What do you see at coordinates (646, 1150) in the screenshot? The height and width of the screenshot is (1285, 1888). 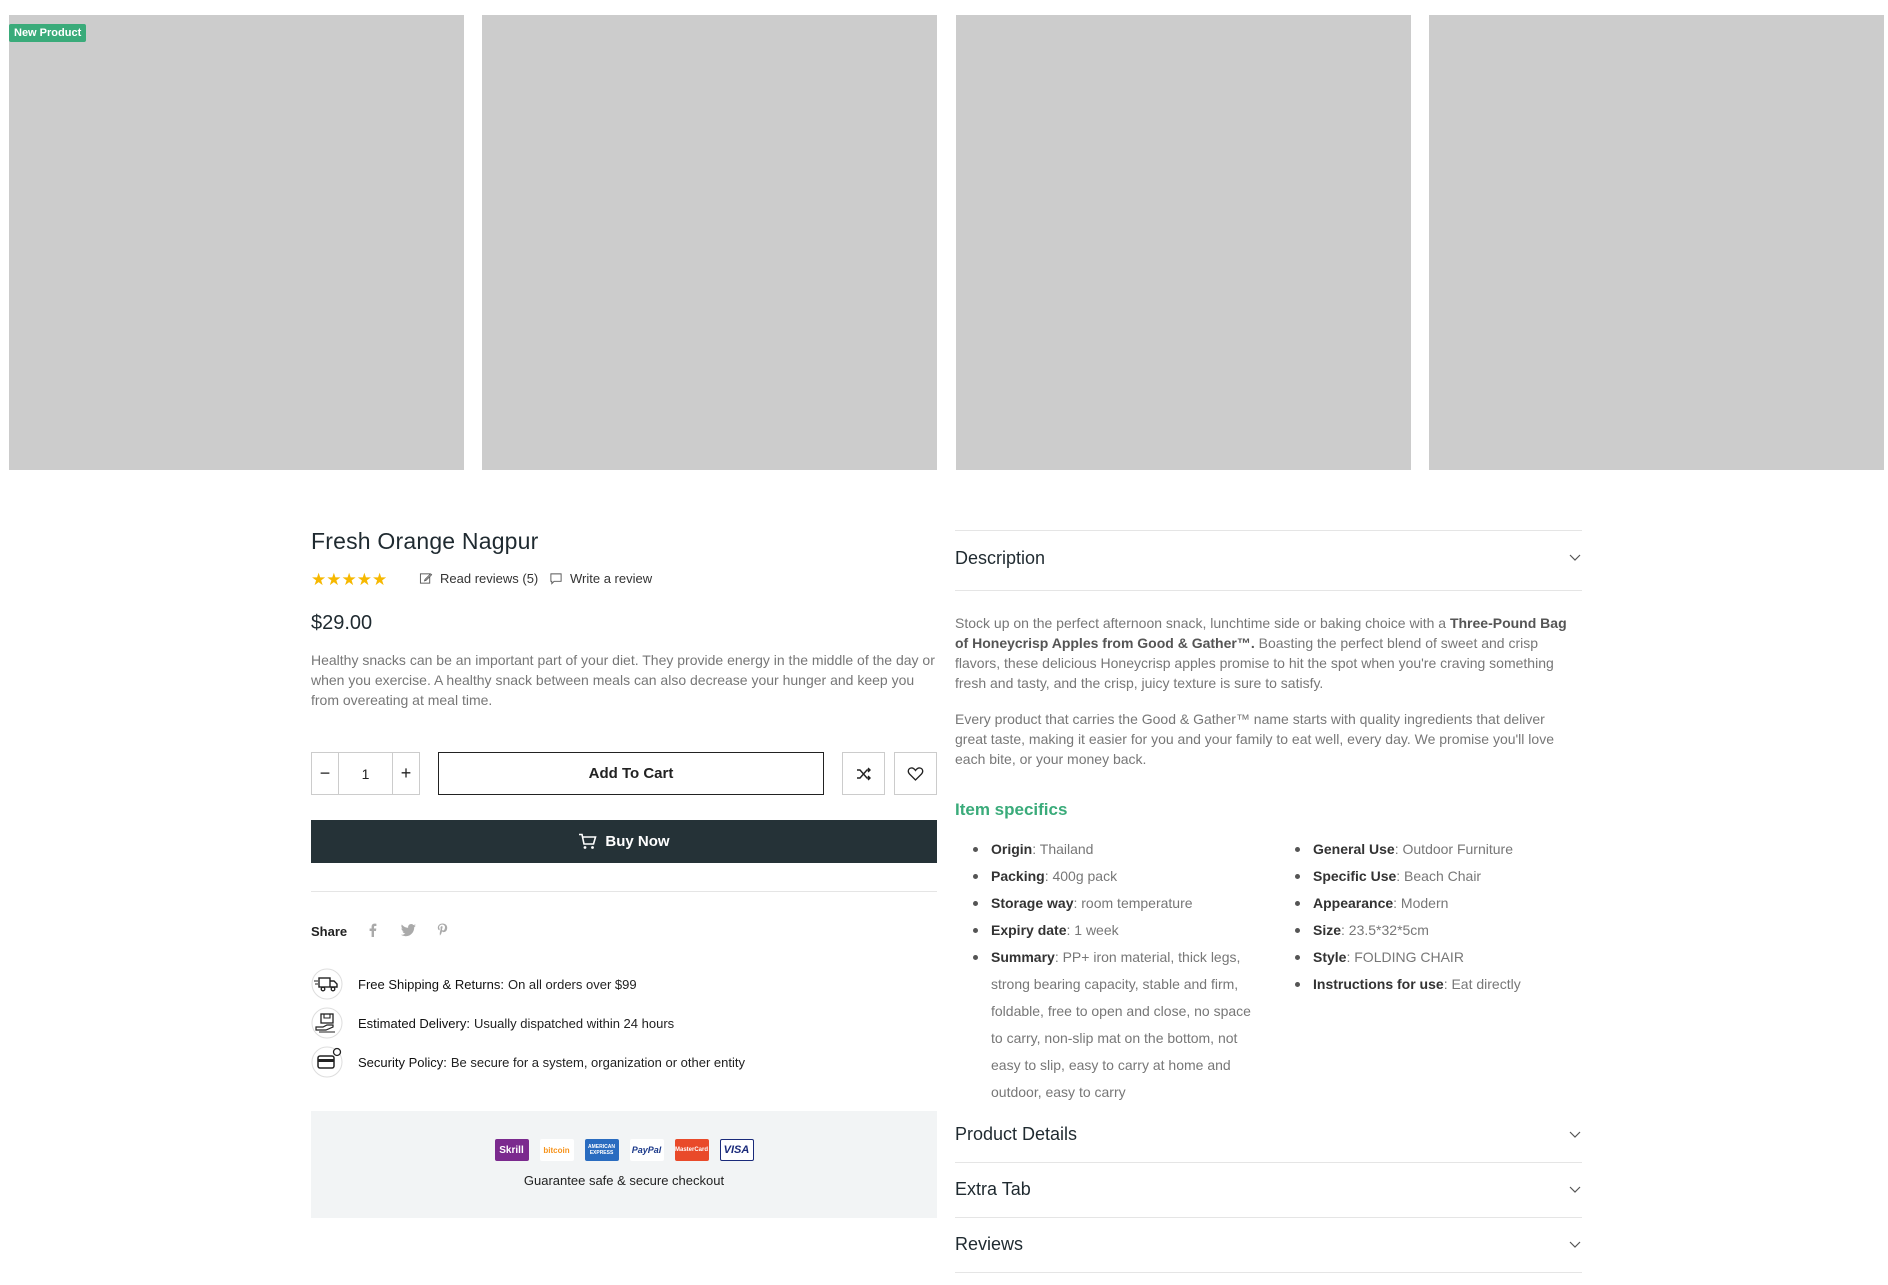 I see `paypal-icon: PayPal` at bounding box center [646, 1150].